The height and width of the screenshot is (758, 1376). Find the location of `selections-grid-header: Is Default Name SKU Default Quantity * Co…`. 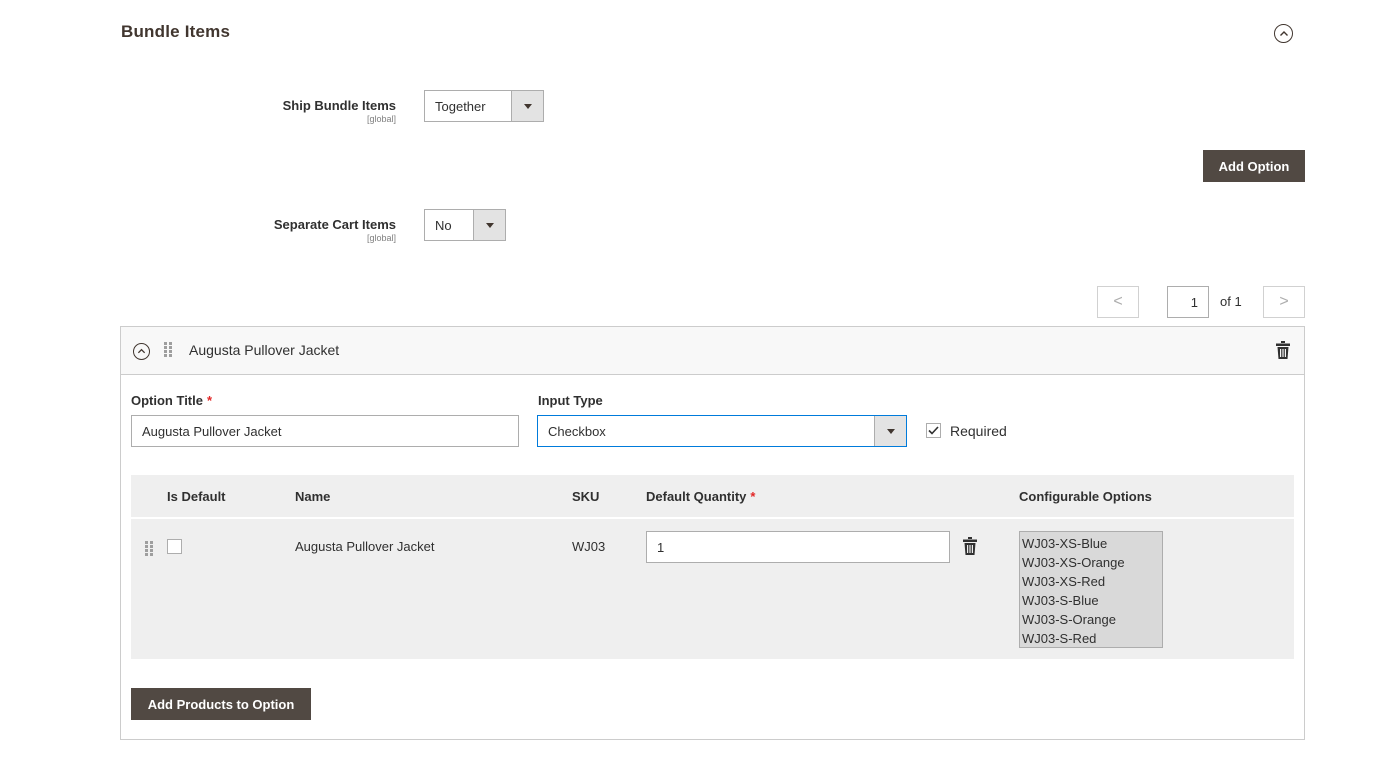

selections-grid-header: Is Default Name SKU Default Quantity * Co… is located at coordinates (712, 496).